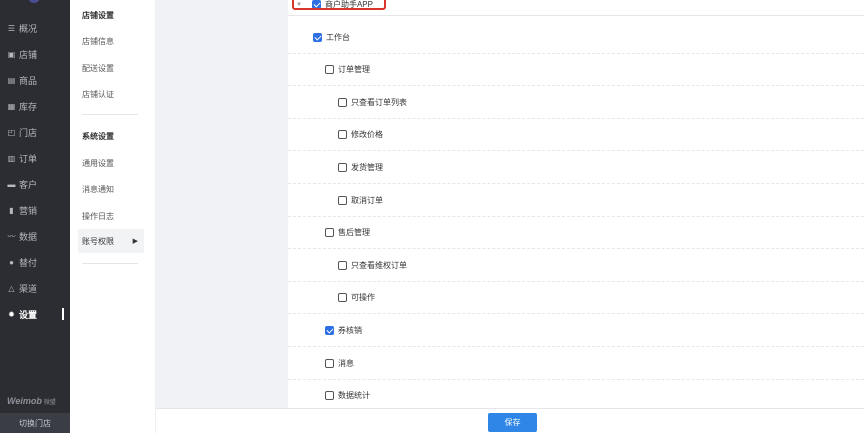 Image resolution: width=864 pixels, height=433 pixels. I want to click on data-icon: 〰, so click(11, 236).